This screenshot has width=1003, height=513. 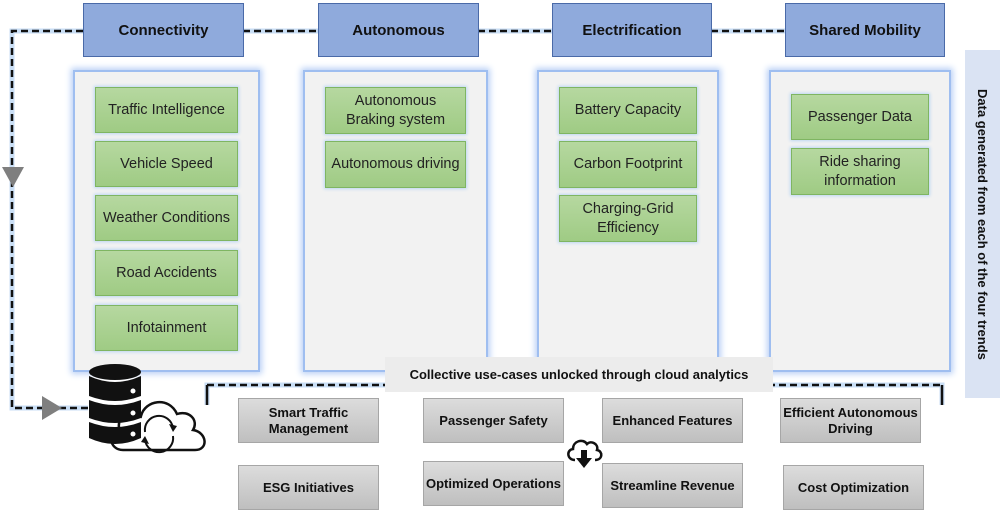 What do you see at coordinates (628, 164) in the screenshot?
I see `data-item: Carbon Footprint` at bounding box center [628, 164].